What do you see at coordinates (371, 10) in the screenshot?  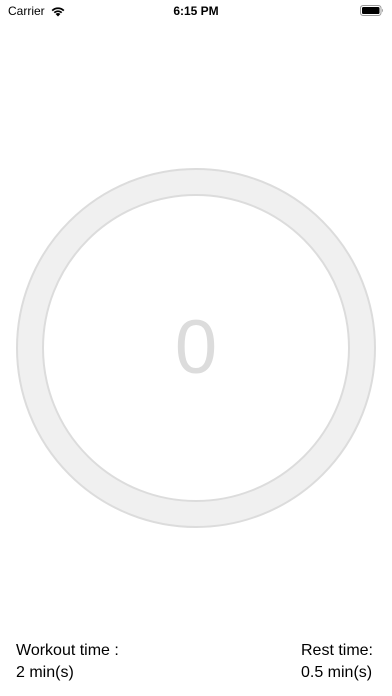 I see `battery-icon` at bounding box center [371, 10].